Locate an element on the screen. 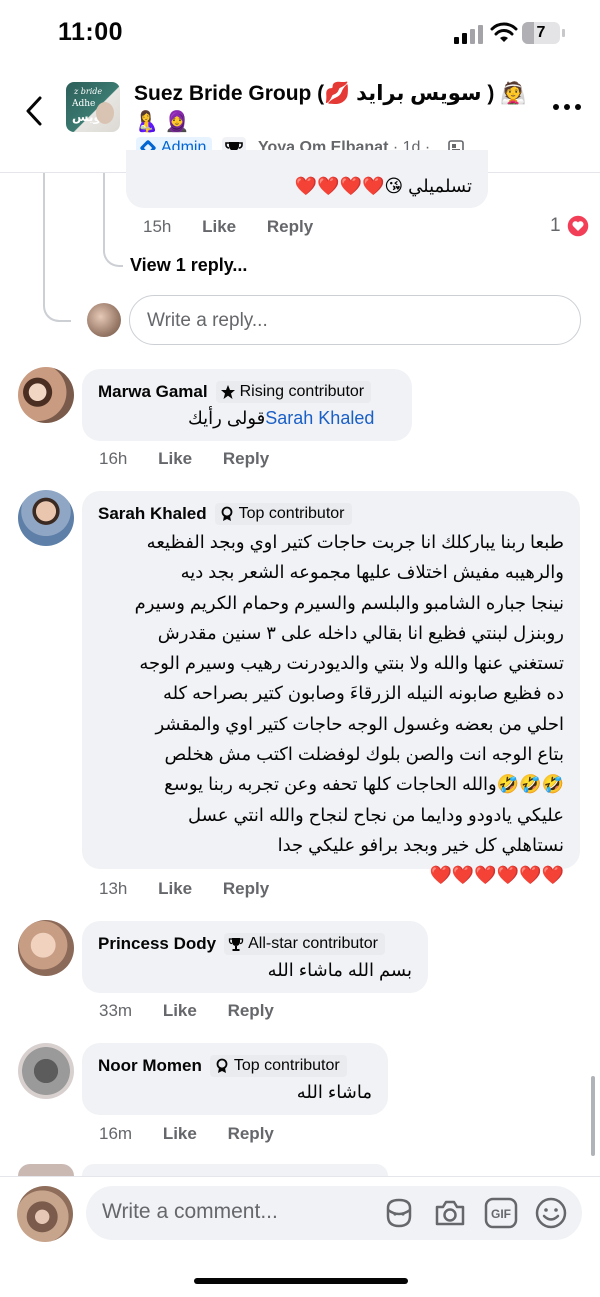 The height and width of the screenshot is (1297, 600). thread-line-inner is located at coordinates (104, 211).